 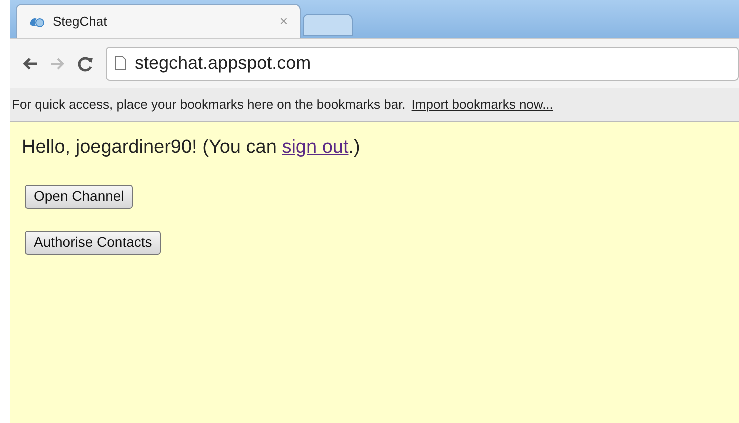 What do you see at coordinates (223, 63) in the screenshot?
I see `url-text: stegchat.appspot.com` at bounding box center [223, 63].